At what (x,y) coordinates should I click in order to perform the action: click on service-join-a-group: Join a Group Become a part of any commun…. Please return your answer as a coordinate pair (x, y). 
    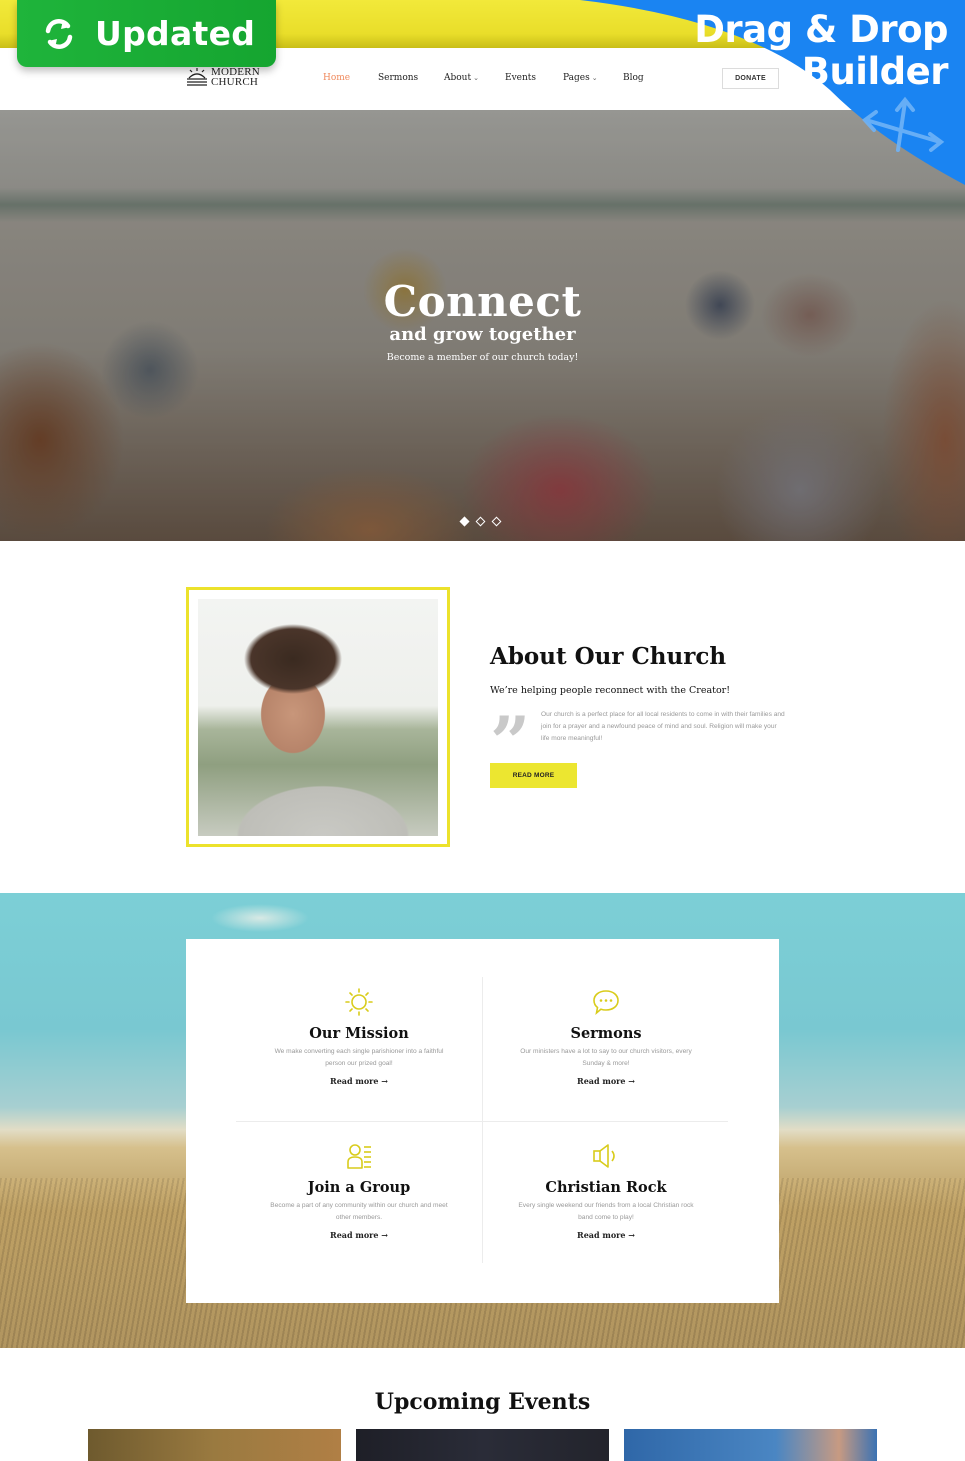
    Looking at the image, I should click on (359, 1192).